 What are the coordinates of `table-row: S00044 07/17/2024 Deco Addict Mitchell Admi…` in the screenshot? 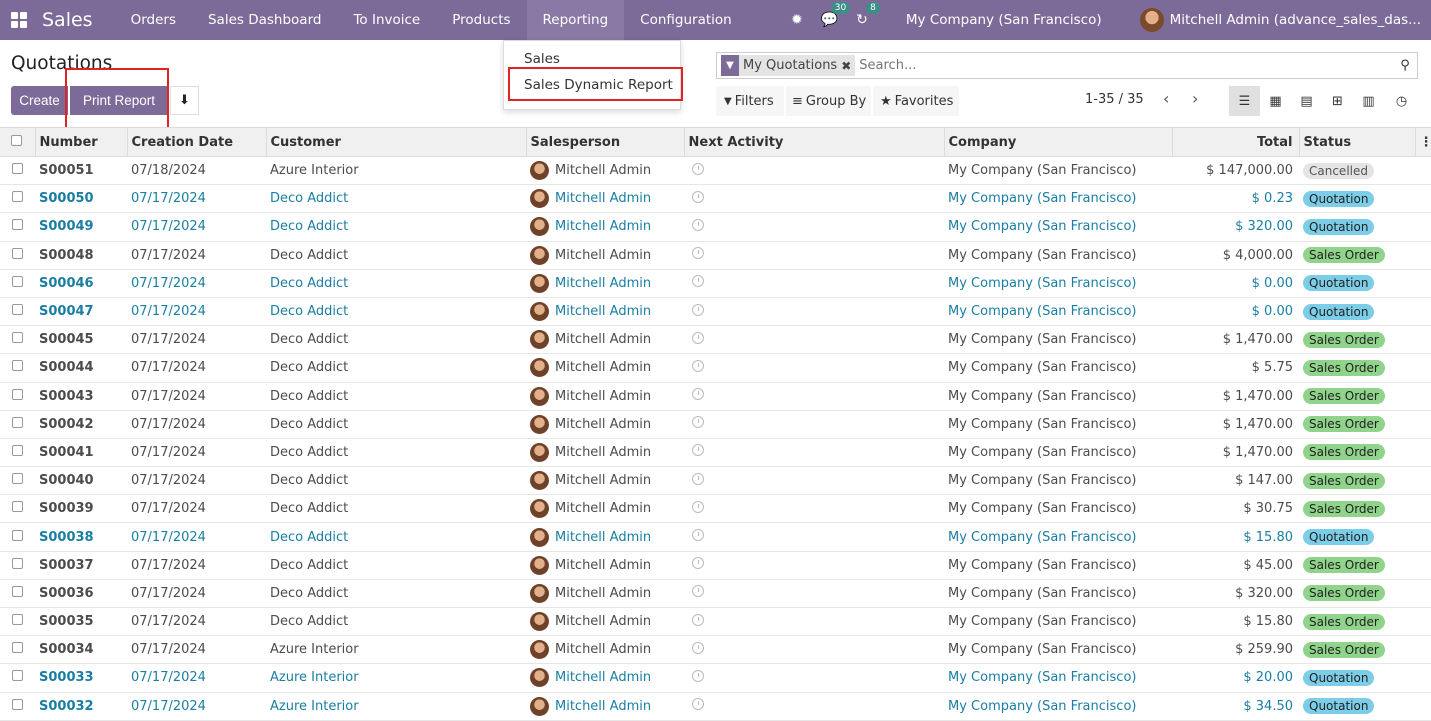 It's located at (715, 368).